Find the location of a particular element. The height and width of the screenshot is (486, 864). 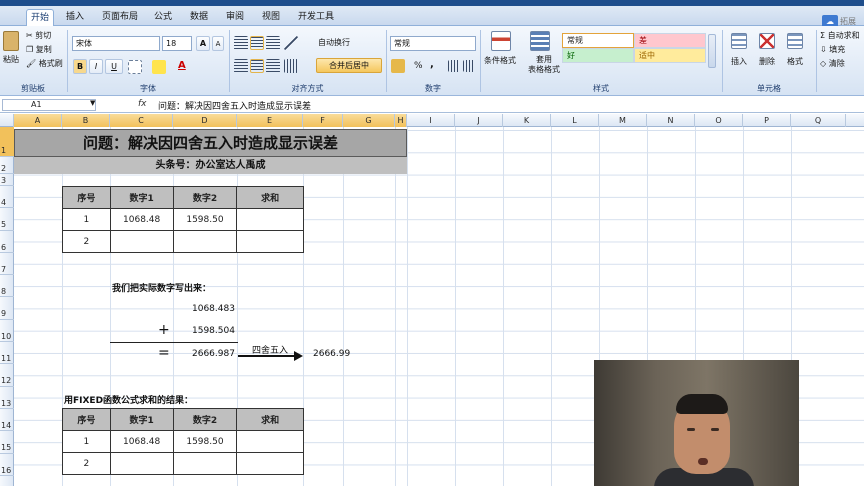

tab-review: 审阅 is located at coordinates (235, 17).